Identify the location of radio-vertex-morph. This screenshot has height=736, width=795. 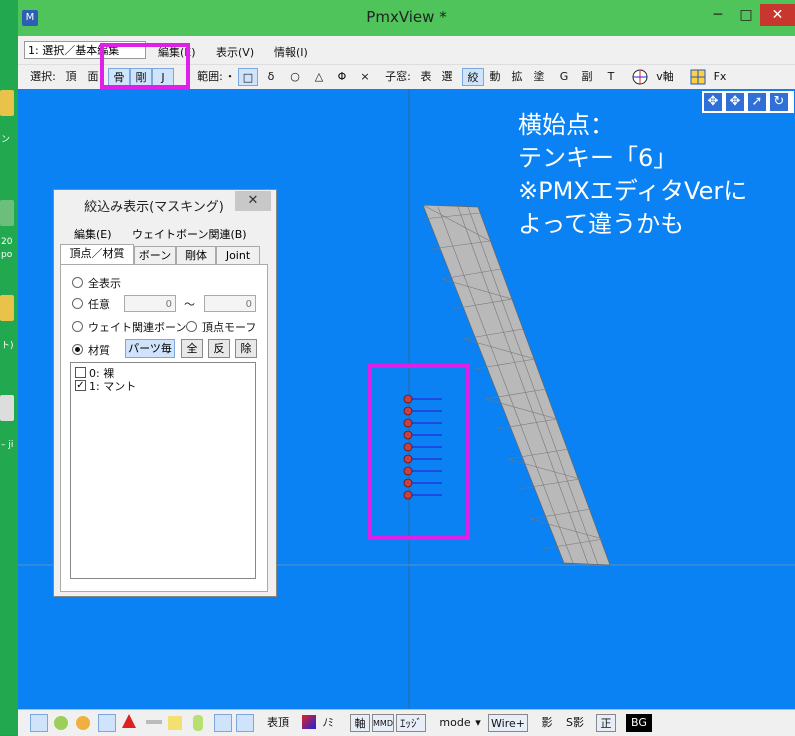
(191, 326).